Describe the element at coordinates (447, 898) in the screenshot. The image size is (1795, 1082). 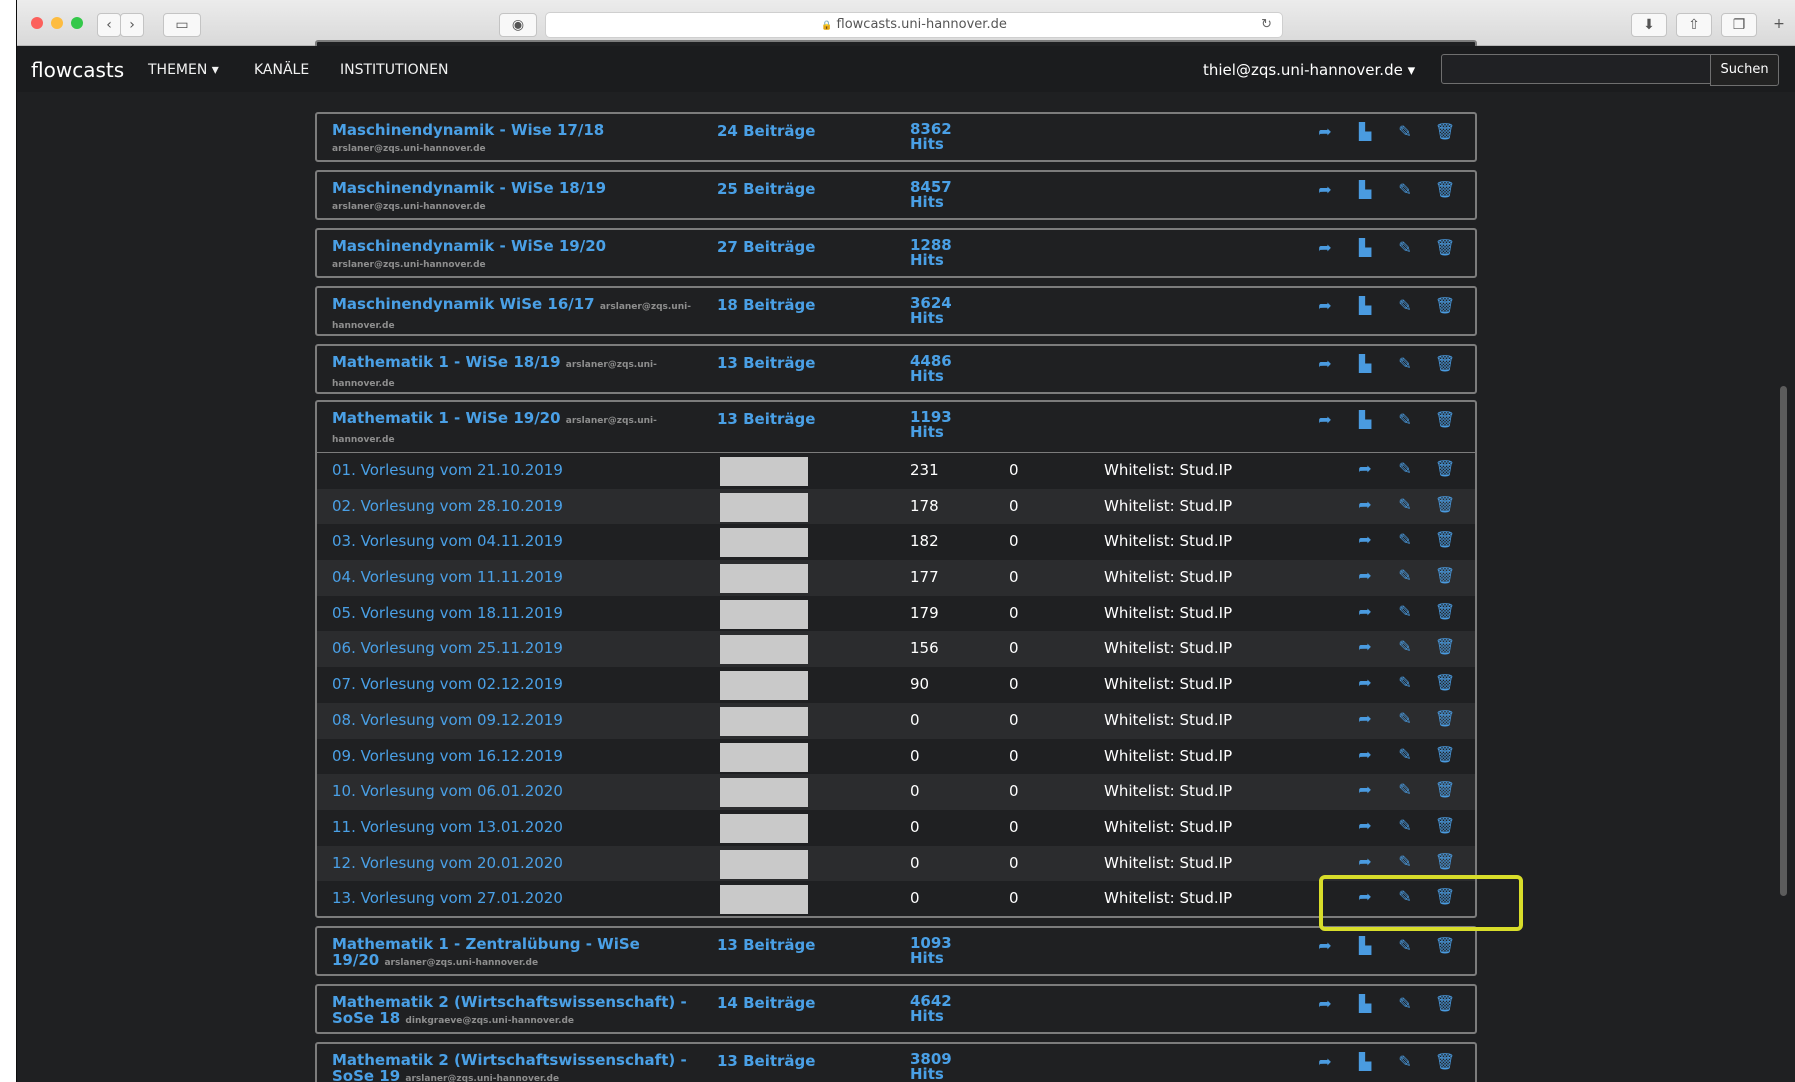
I see `lecture-title-link: 13. Vorlesung vom 27.01.2020` at that location.